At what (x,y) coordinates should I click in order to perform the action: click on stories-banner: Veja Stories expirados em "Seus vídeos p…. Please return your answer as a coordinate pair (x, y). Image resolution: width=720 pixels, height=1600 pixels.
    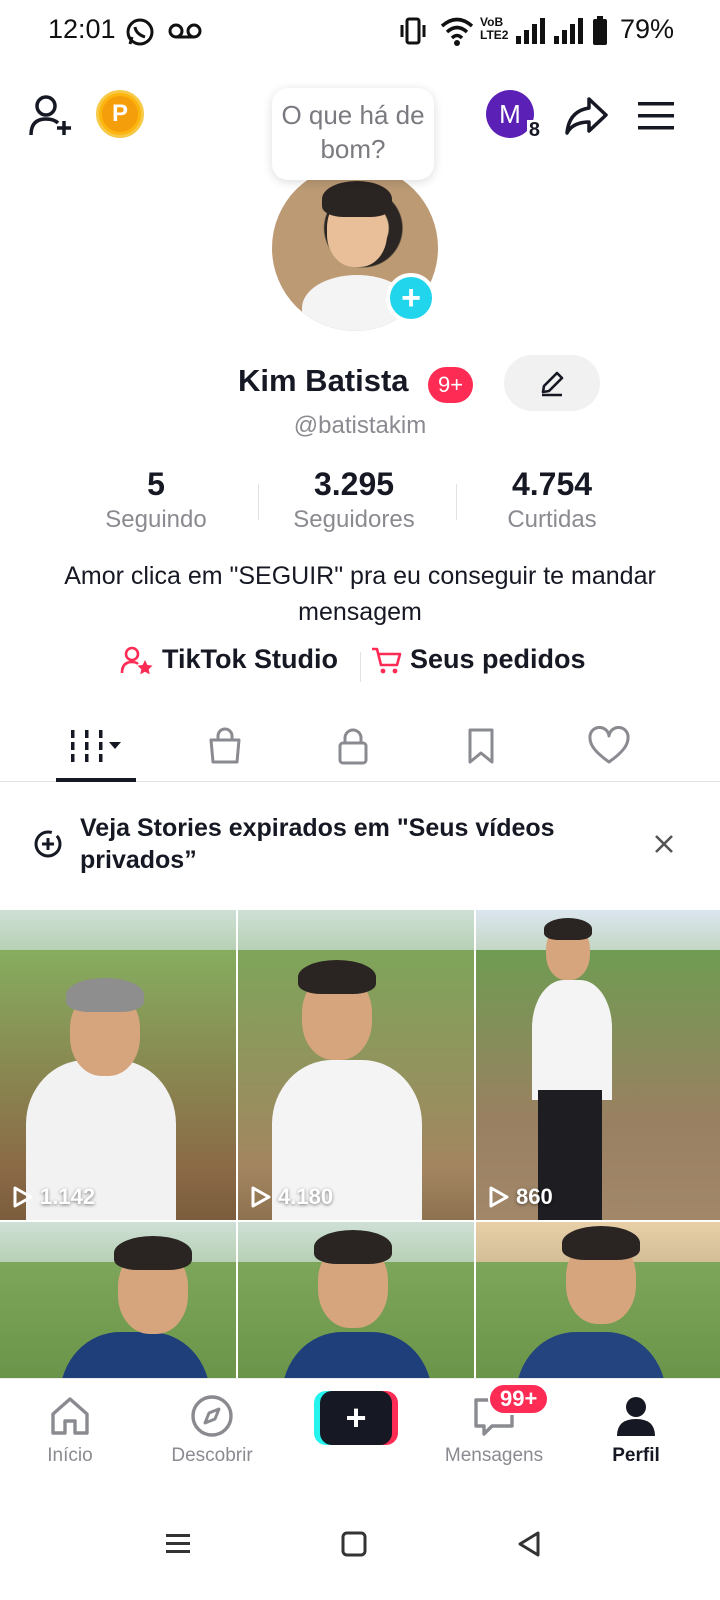
    Looking at the image, I should click on (360, 848).